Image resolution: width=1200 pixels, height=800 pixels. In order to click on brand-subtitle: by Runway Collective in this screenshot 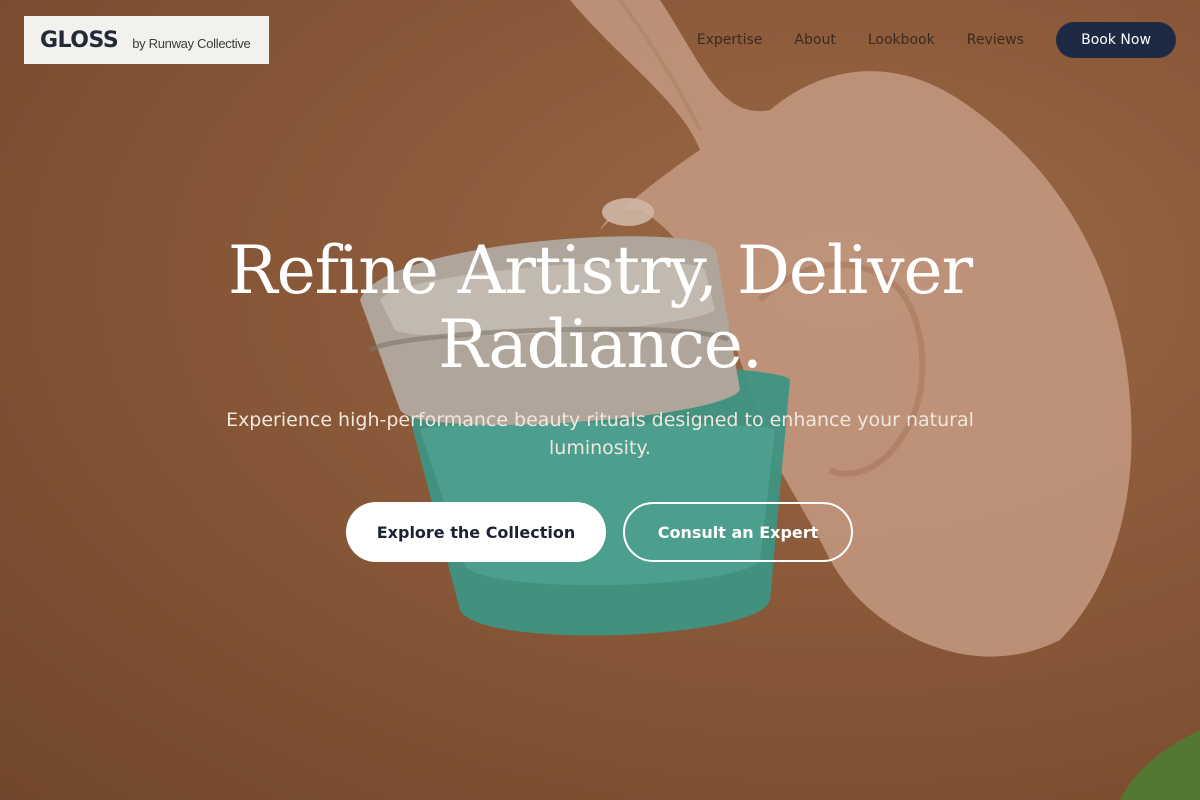, I will do `click(191, 43)`.